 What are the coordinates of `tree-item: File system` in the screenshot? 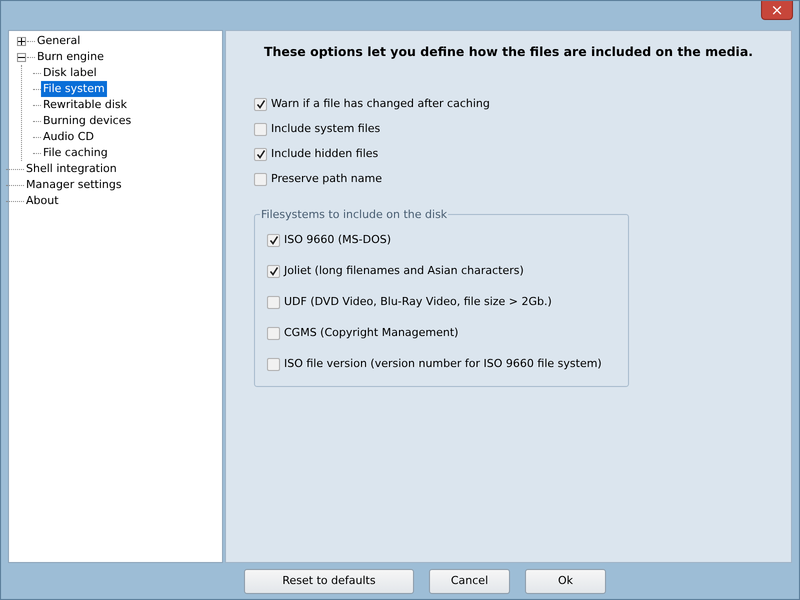 It's located at (74, 89).